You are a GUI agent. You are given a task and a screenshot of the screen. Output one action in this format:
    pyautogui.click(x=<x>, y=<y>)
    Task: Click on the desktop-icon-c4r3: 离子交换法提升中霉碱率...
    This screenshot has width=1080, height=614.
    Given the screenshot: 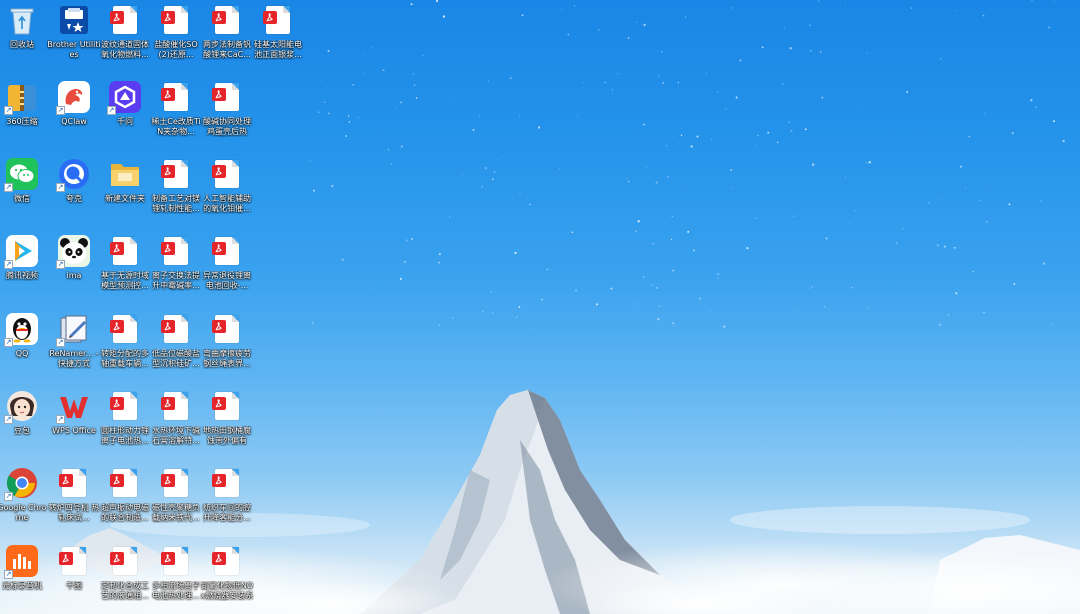 What is the action you would take?
    pyautogui.click(x=176, y=269)
    